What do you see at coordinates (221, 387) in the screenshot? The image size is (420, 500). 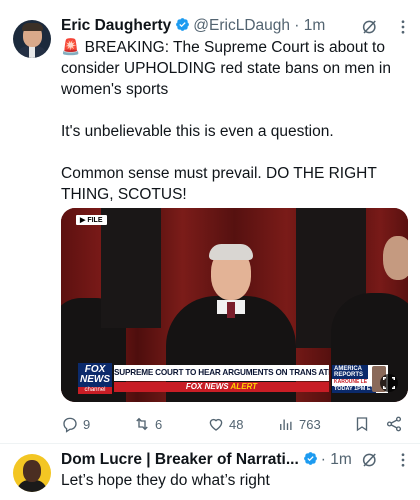 I see `chyron-alert: FOX NEWS ALERT` at bounding box center [221, 387].